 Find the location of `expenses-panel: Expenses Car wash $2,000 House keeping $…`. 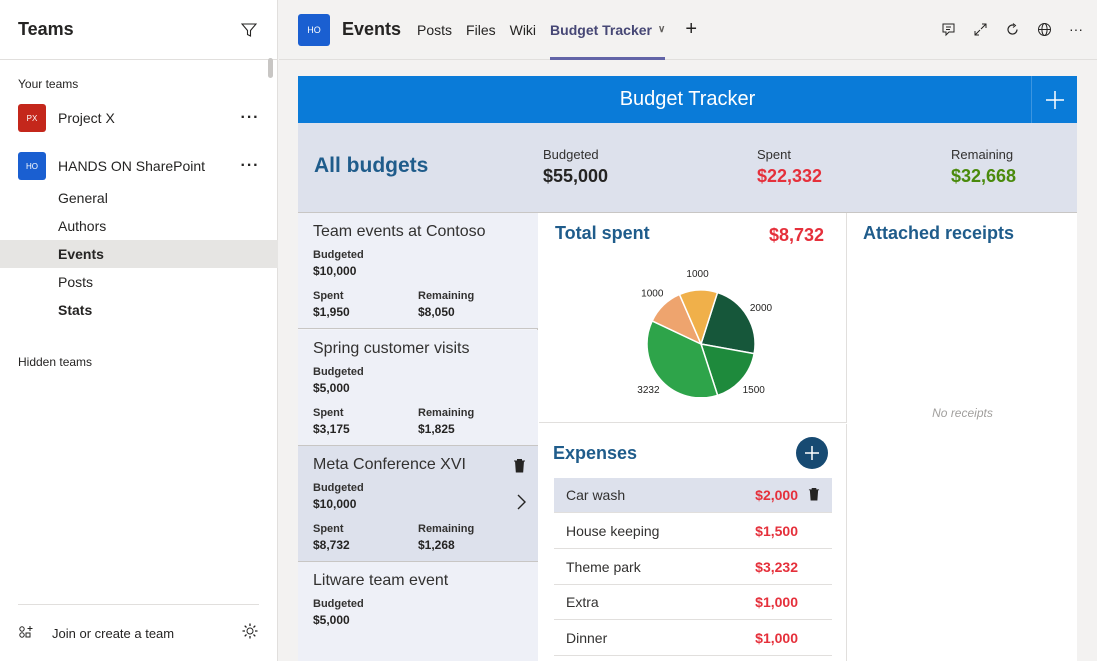

expenses-panel: Expenses Car wash $2,000 House keeping $… is located at coordinates (693, 542).